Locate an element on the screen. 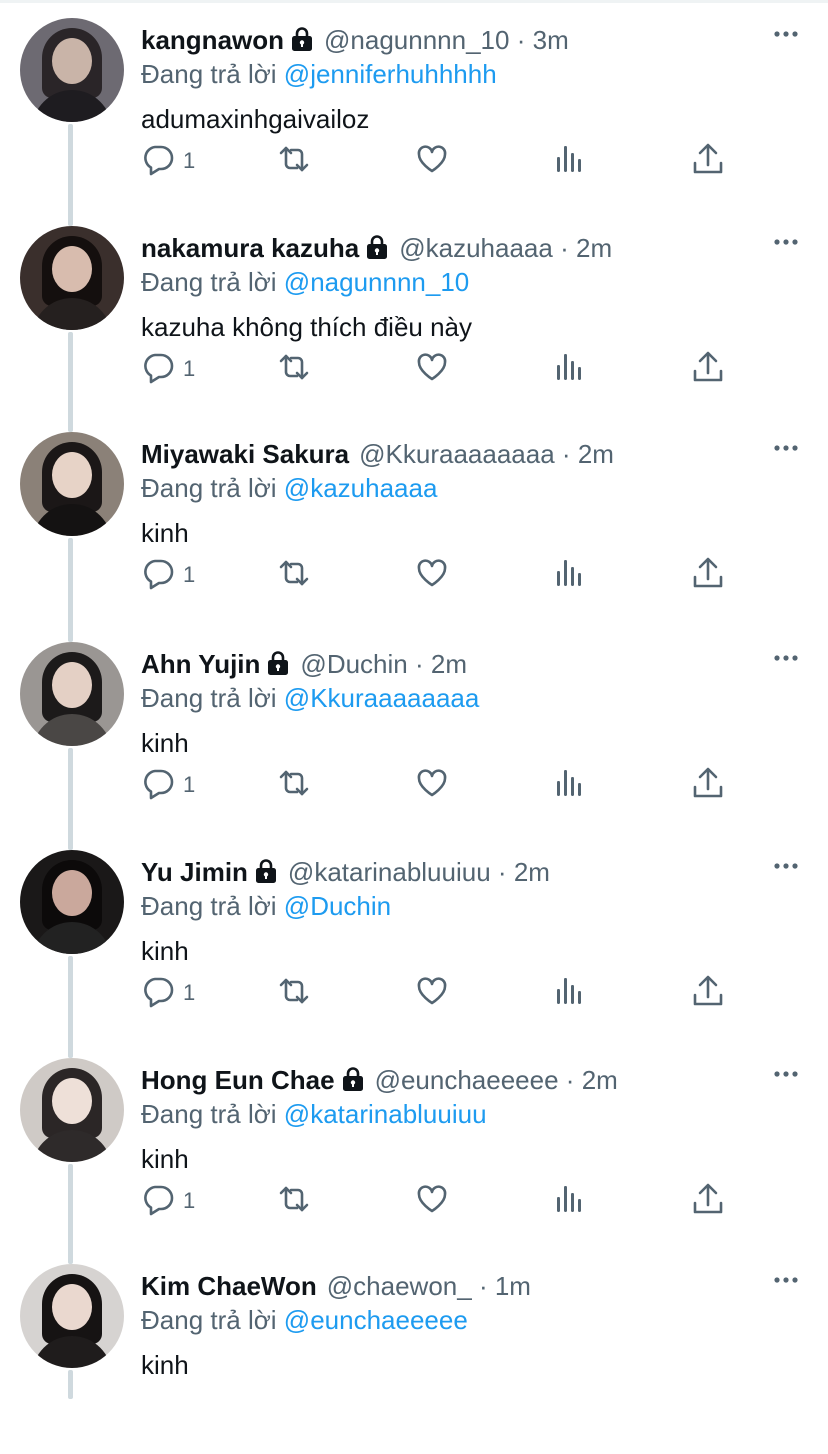 This screenshot has height=1454, width=828. display-name: Ahn Yujin is located at coordinates (200, 664).